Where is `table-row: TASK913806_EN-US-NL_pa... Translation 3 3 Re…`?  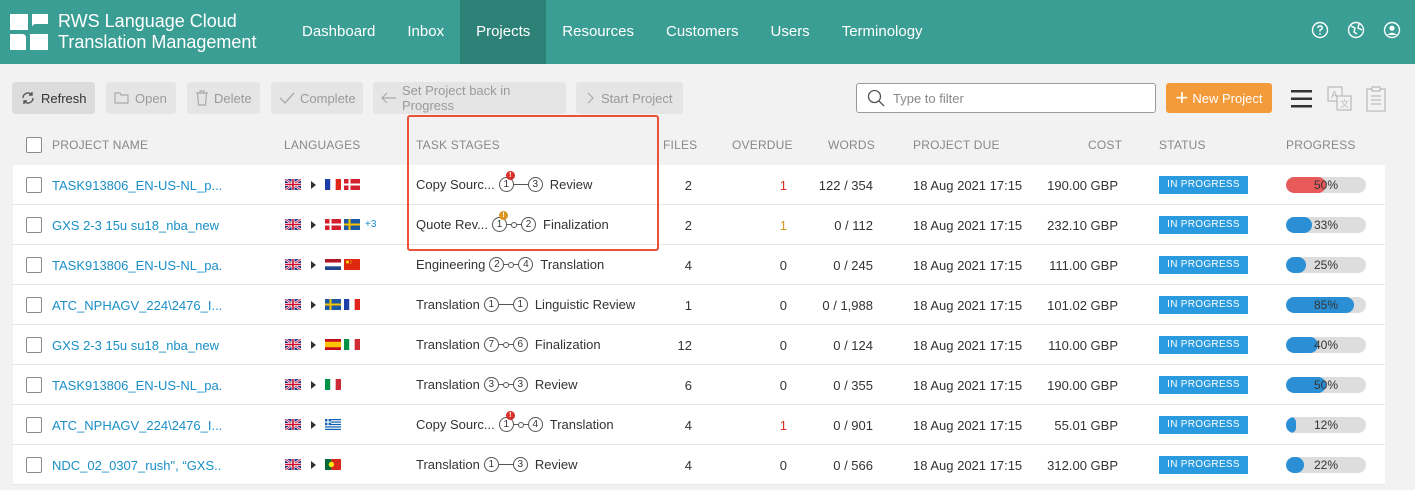
table-row: TASK913806_EN-US-NL_pa... Translation 3 3 Re… is located at coordinates (699, 385).